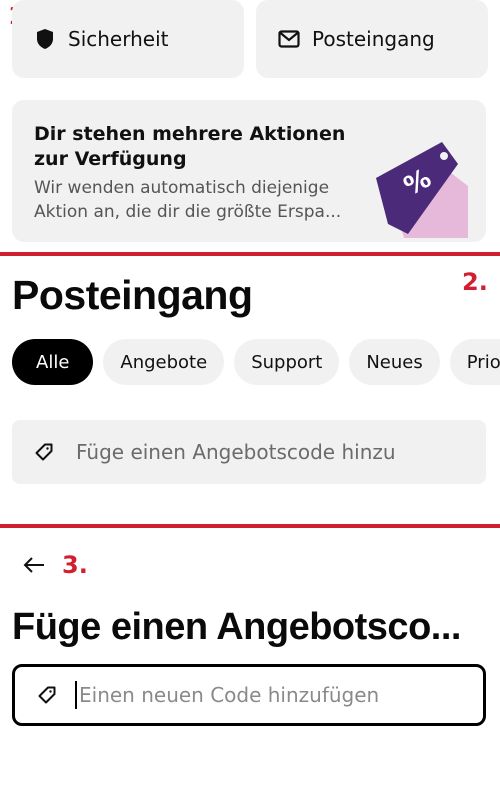  I want to click on filter-chips: Alle Angebote Support Neues Prior, so click(256, 362).